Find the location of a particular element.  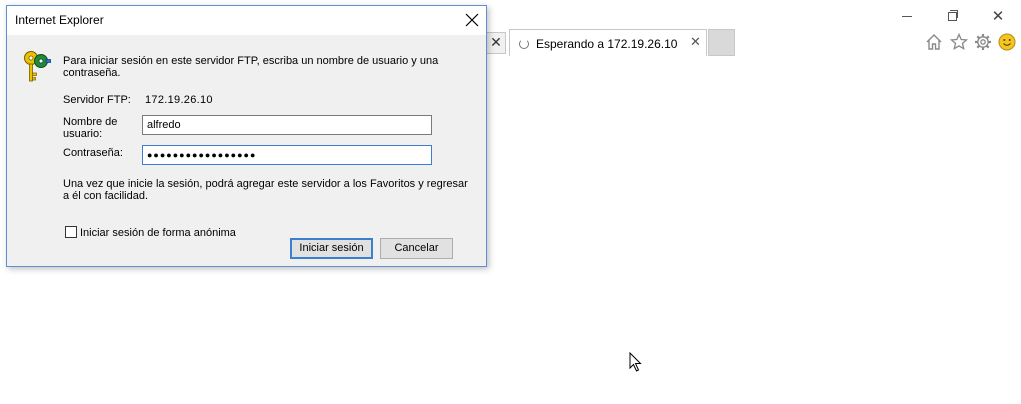

username-input: alfredo is located at coordinates (287, 125).